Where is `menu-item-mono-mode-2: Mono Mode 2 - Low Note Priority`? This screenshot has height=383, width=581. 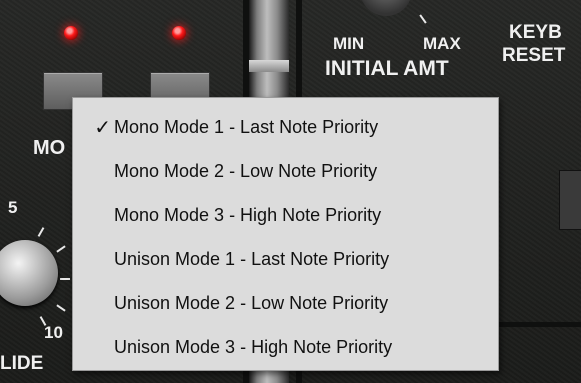
menu-item-mono-mode-2: Mono Mode 2 - Low Note Priority is located at coordinates (285, 171).